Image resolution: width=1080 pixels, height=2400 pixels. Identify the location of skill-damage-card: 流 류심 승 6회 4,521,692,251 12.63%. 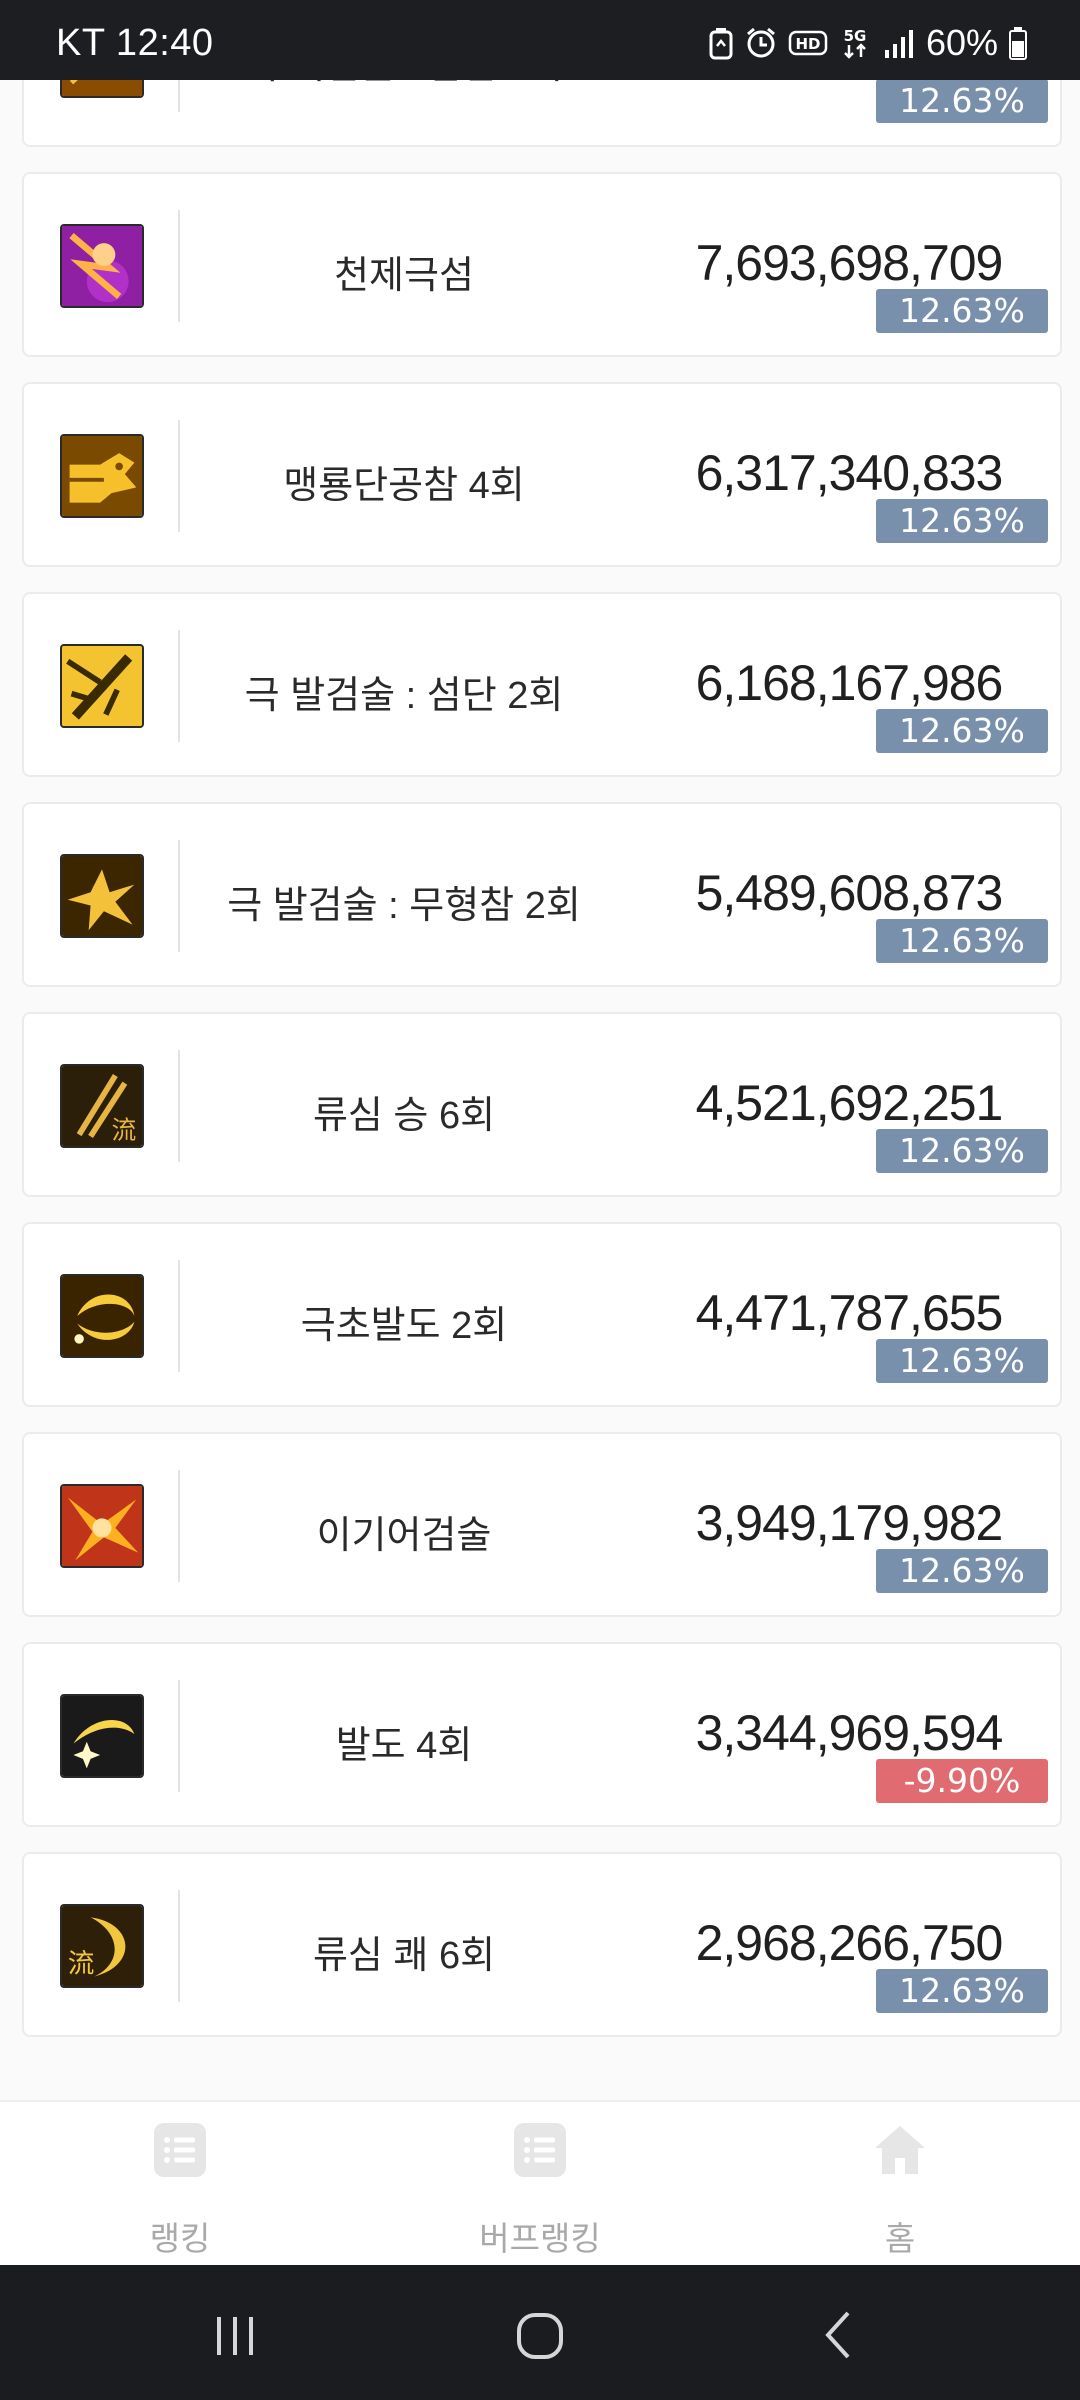
(542, 1104).